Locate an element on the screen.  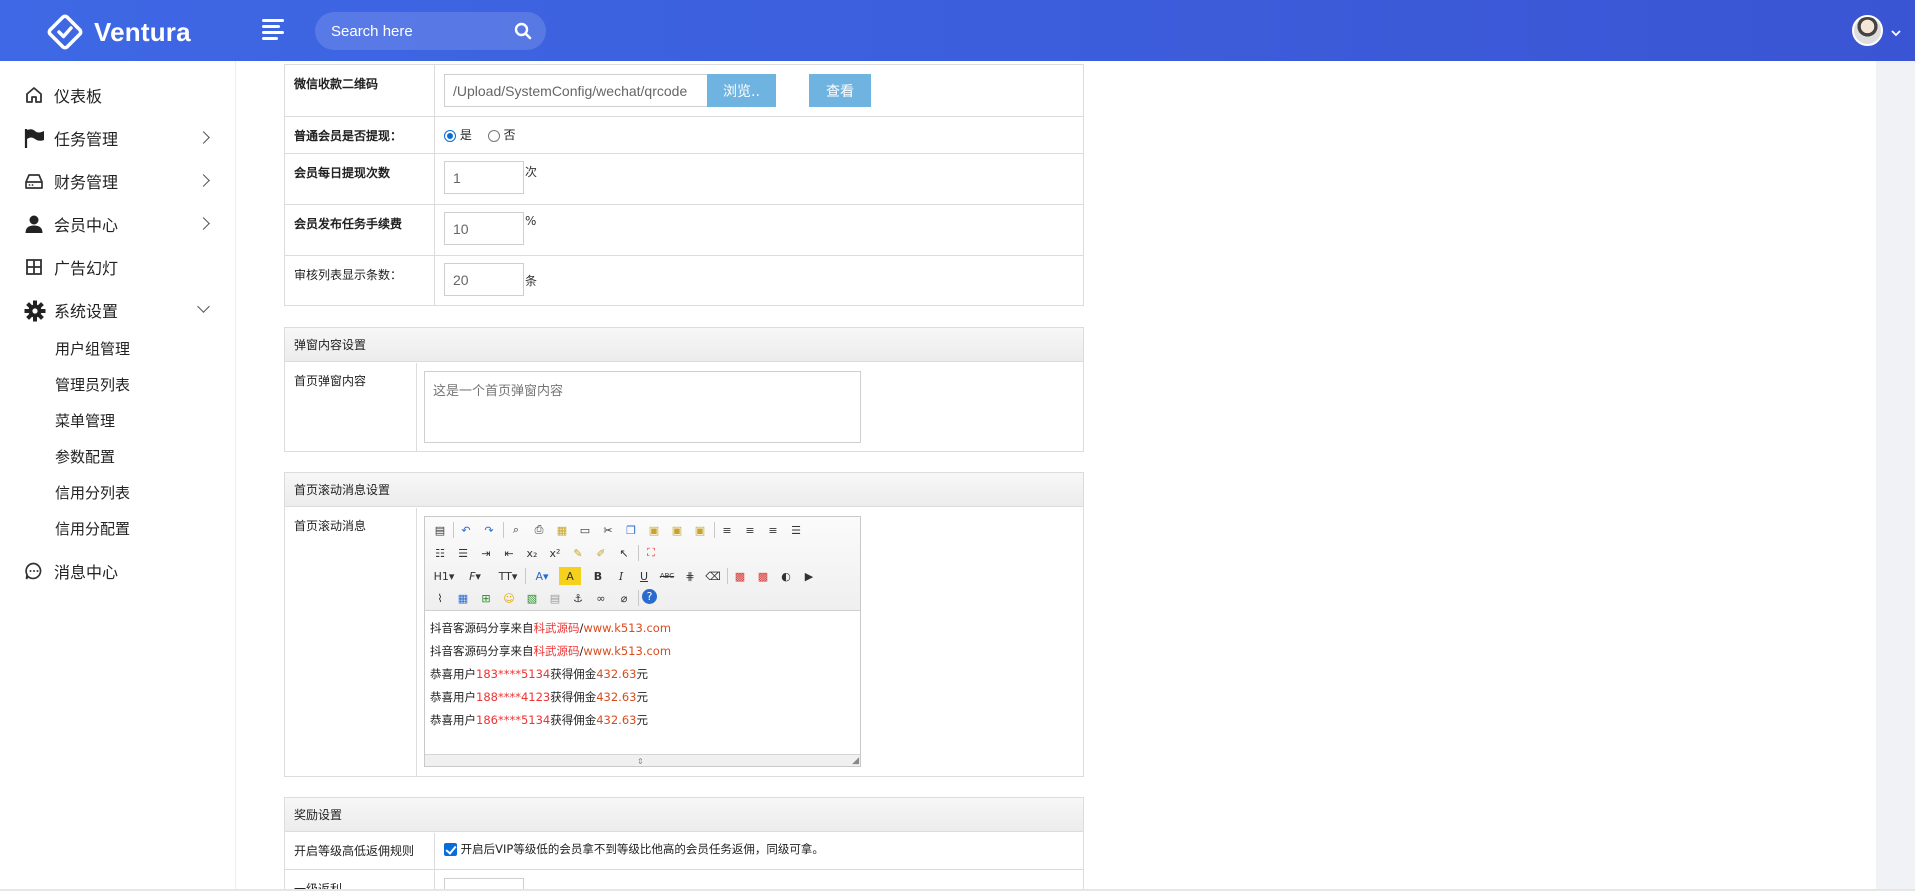
insert-media-icon: ▶ is located at coordinates (809, 576).